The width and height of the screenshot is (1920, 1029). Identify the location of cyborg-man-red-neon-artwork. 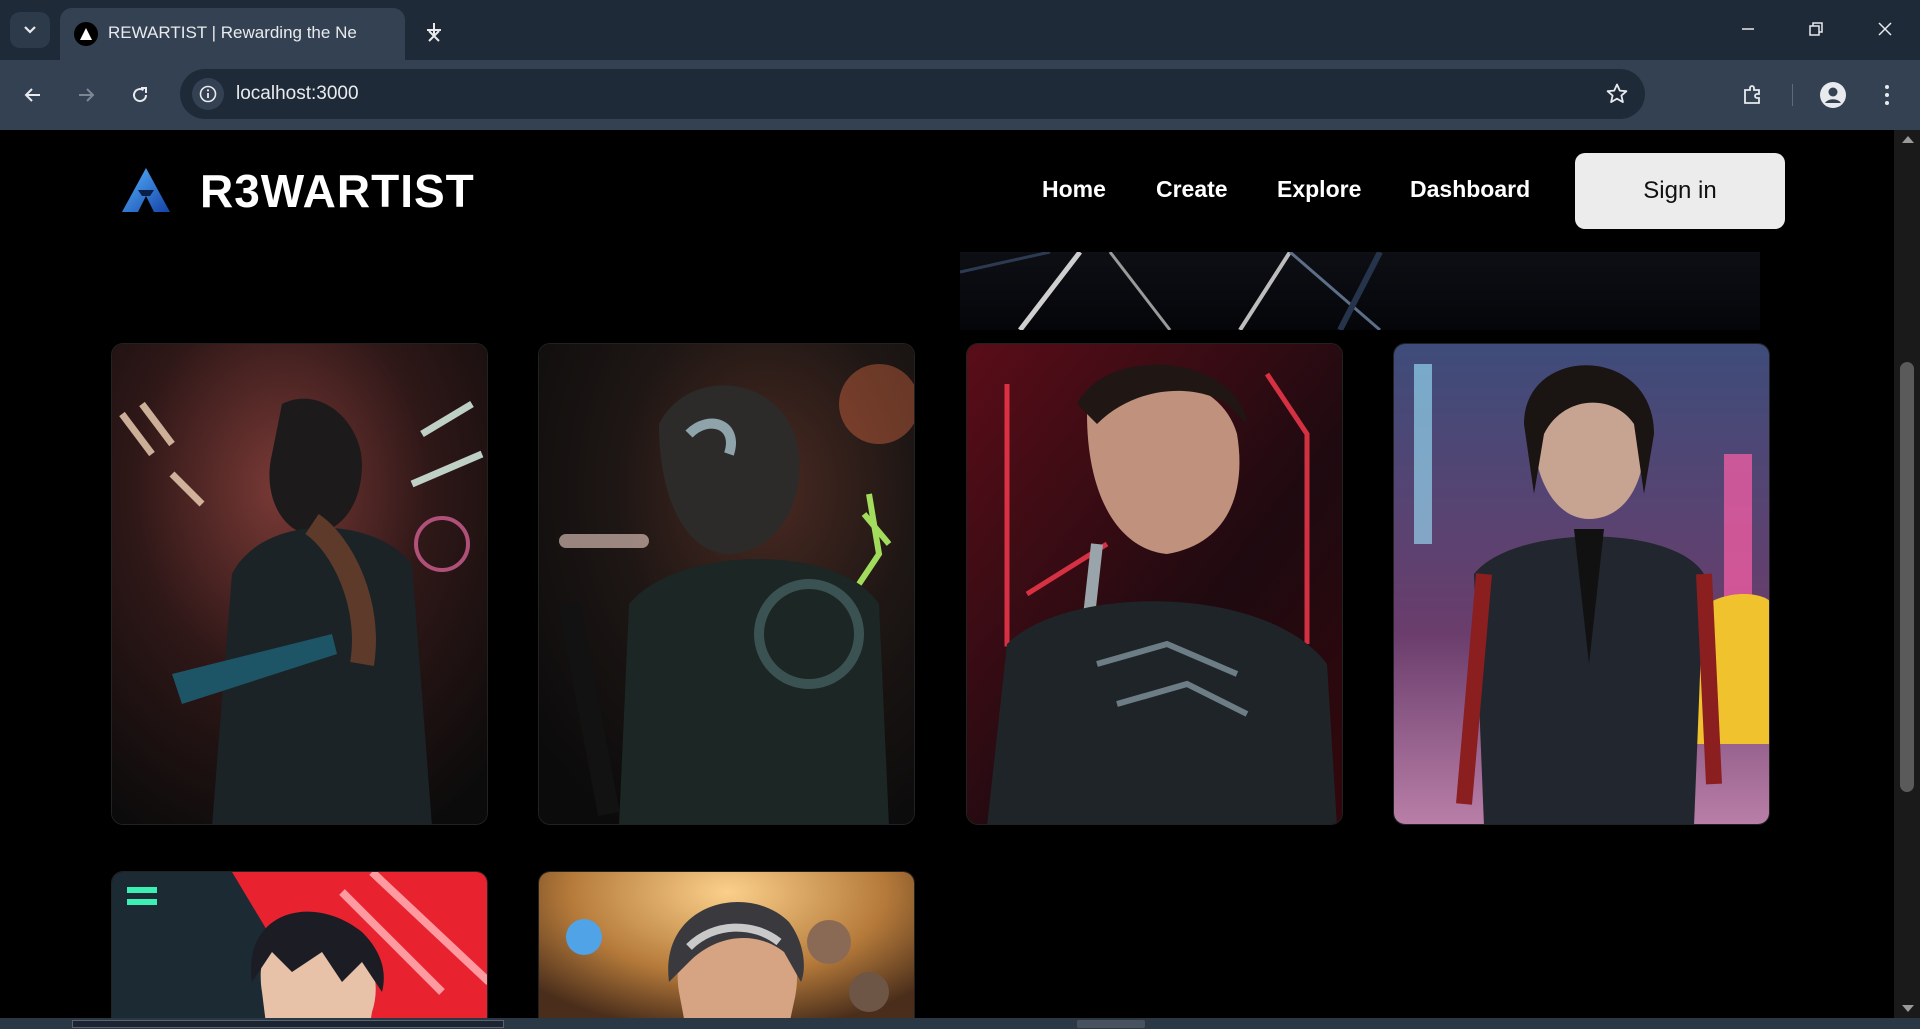
(1154, 584).